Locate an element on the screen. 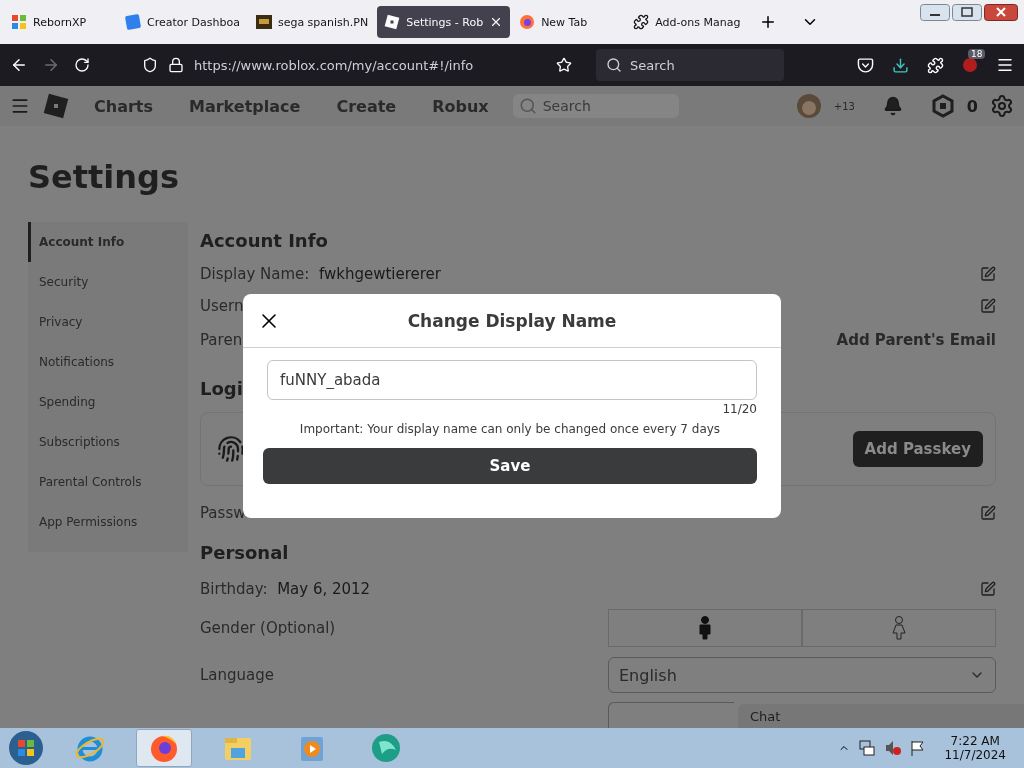 Image resolution: width=1024 pixels, height=768 pixels. browser-tab: sega spanish.PN is located at coordinates (312, 22).